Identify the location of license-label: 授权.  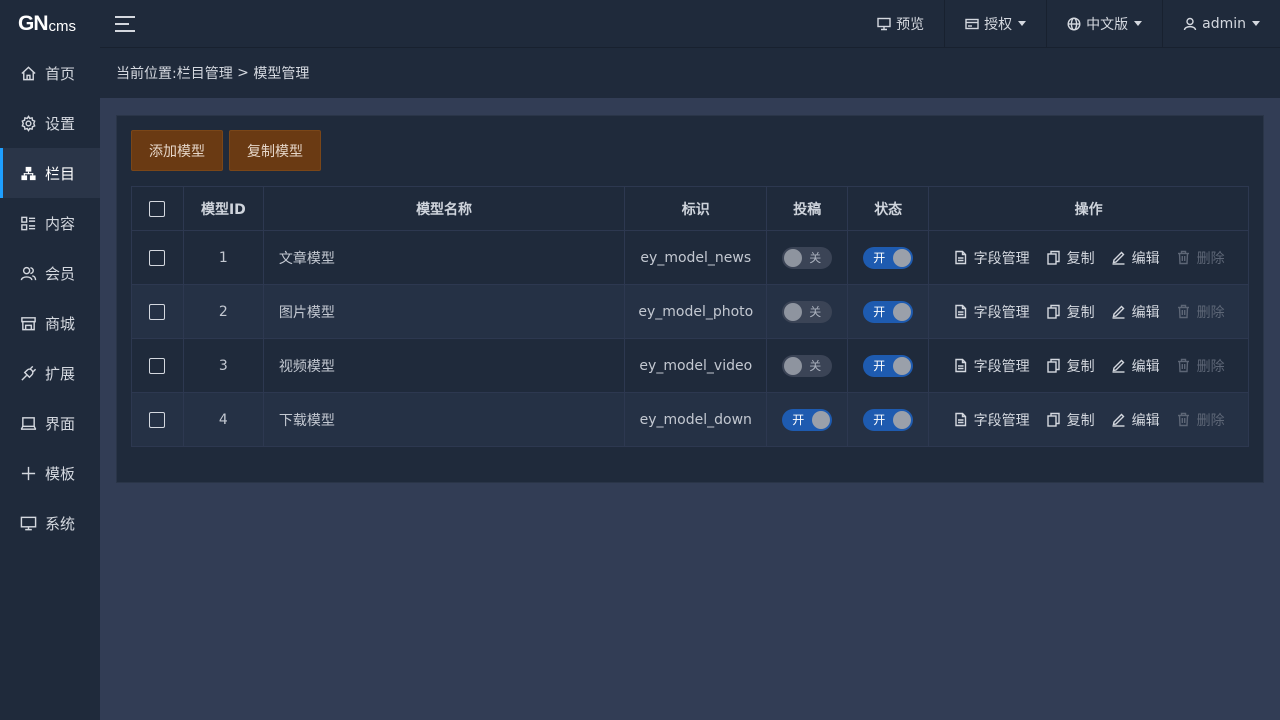
(998, 24).